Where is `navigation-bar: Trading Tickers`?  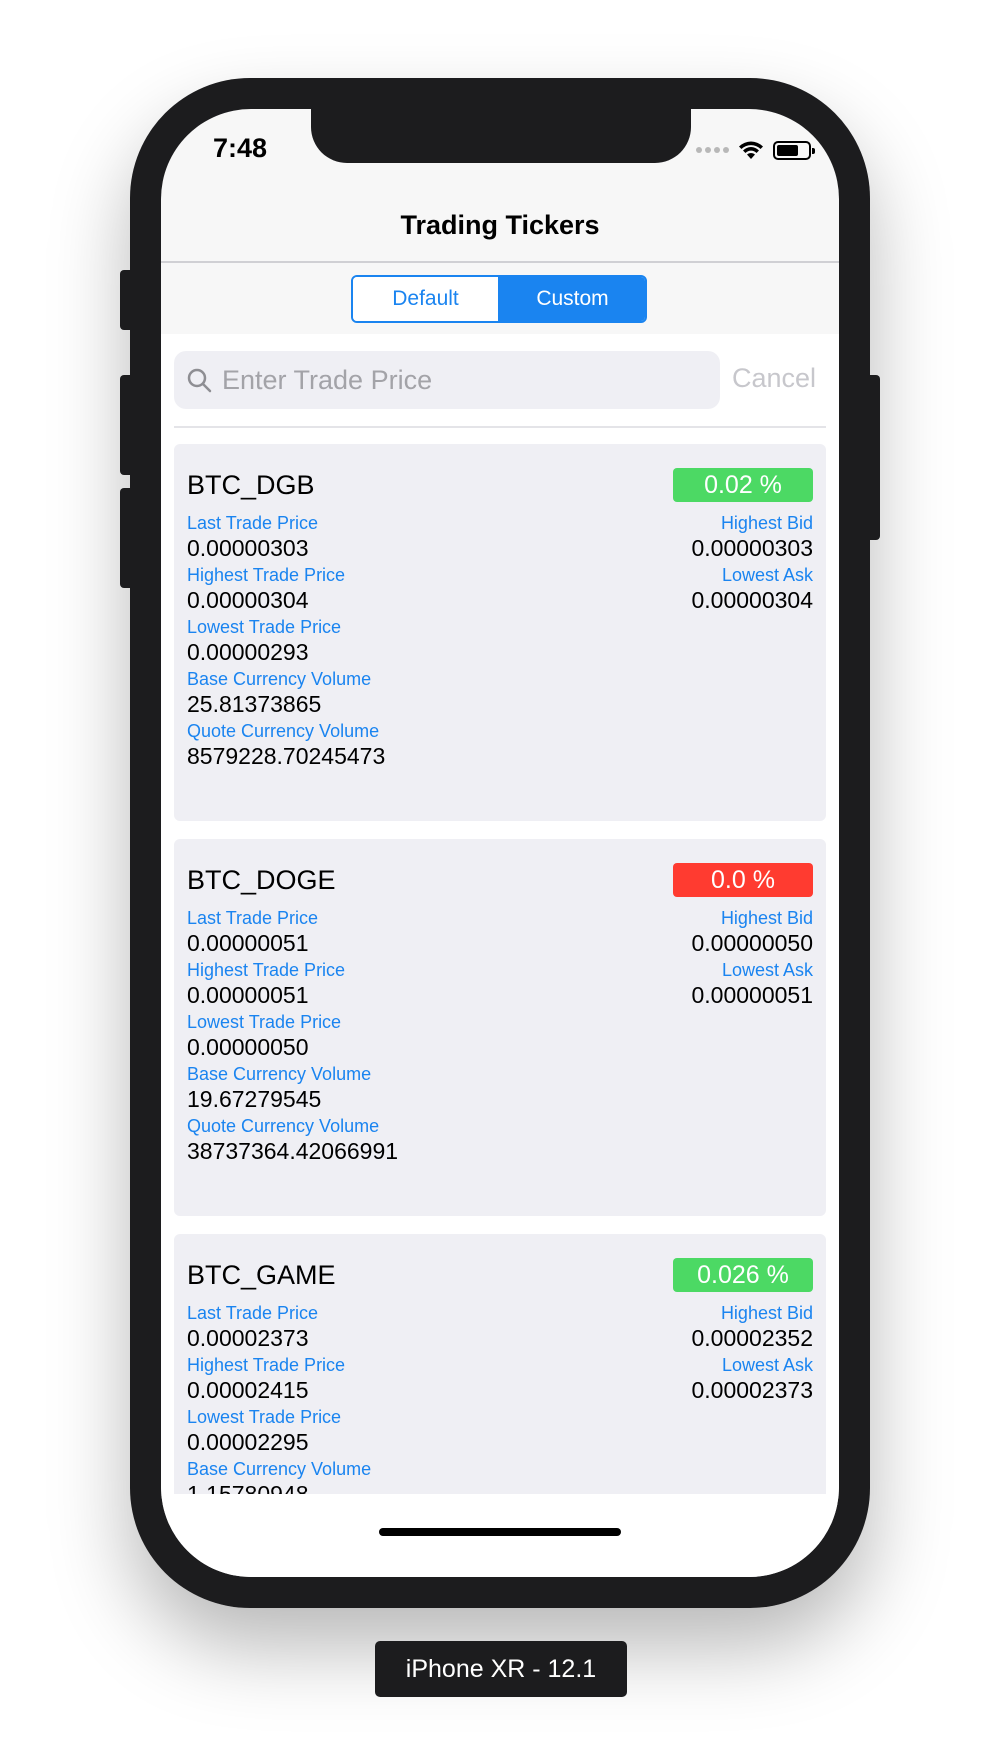
navigation-bar: Trading Tickers is located at coordinates (500, 226).